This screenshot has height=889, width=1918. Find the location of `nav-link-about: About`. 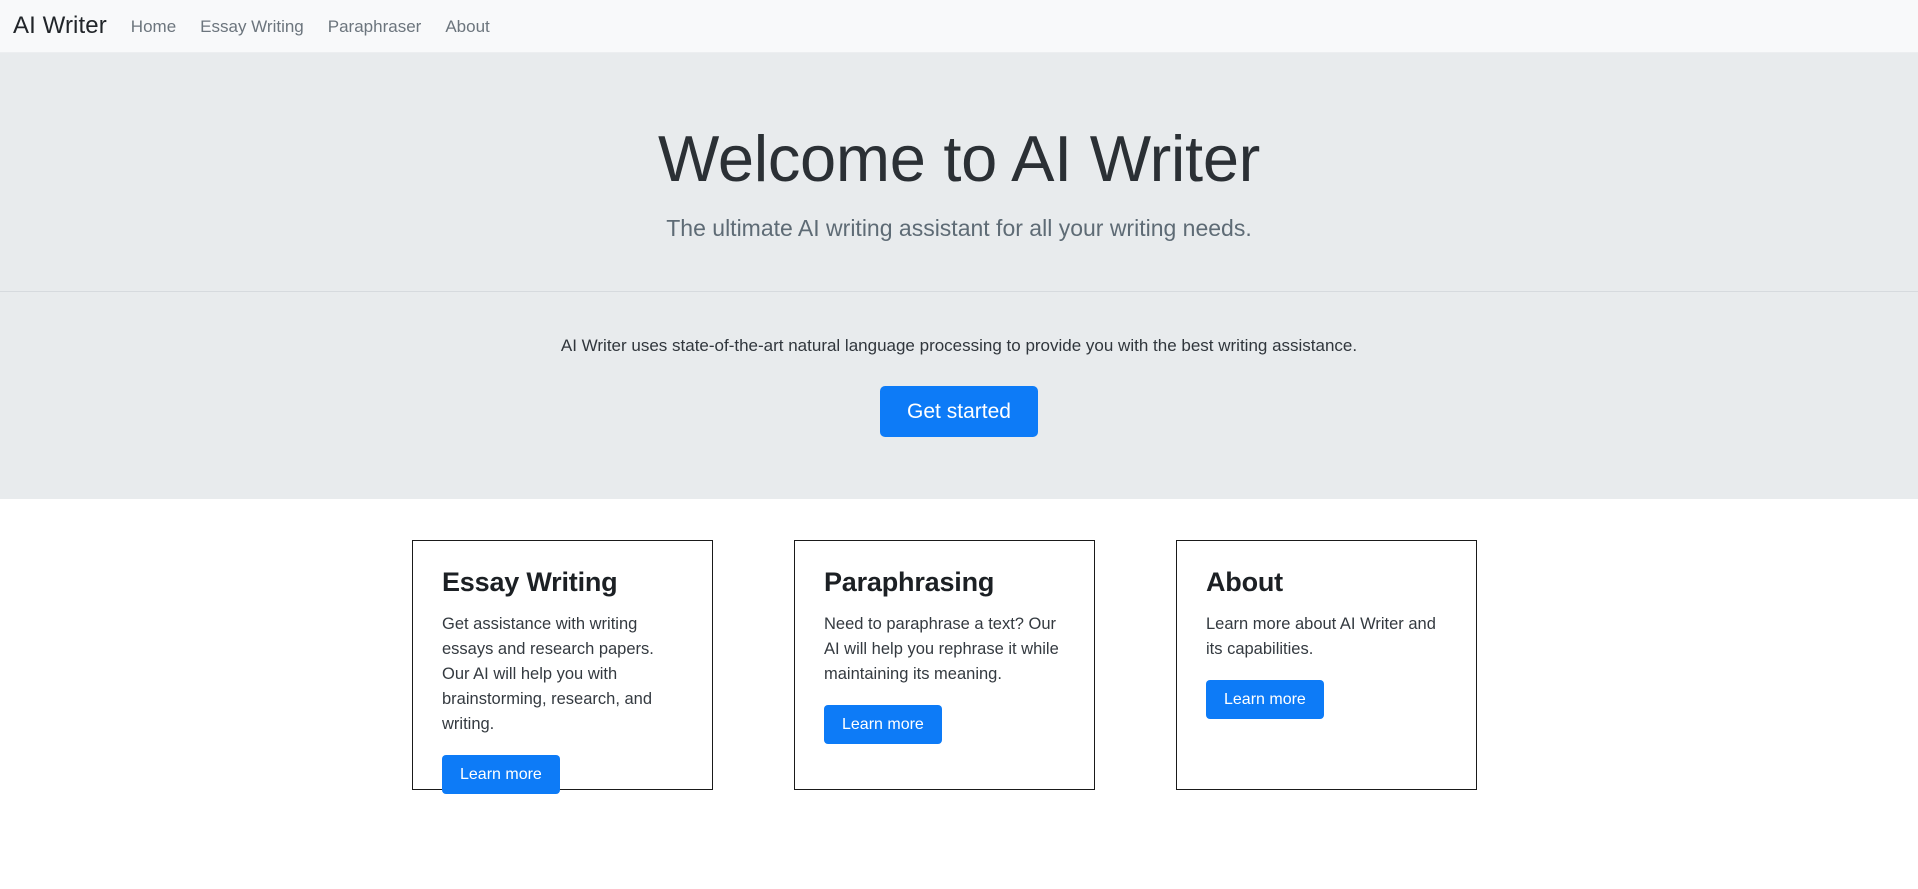

nav-link-about: About is located at coordinates (467, 26).